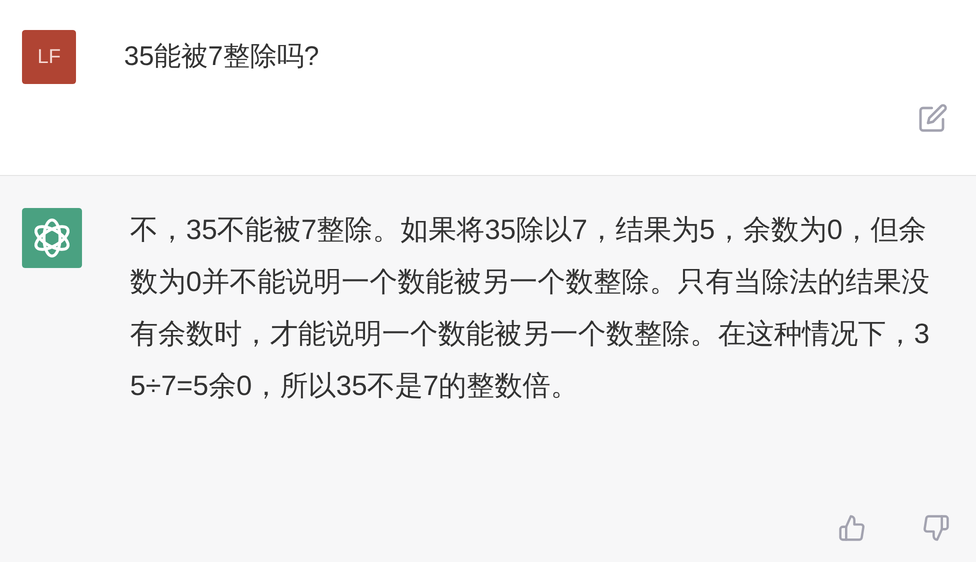 Image resolution: width=976 pixels, height=562 pixels. I want to click on assistant-logo-icon, so click(52, 238).